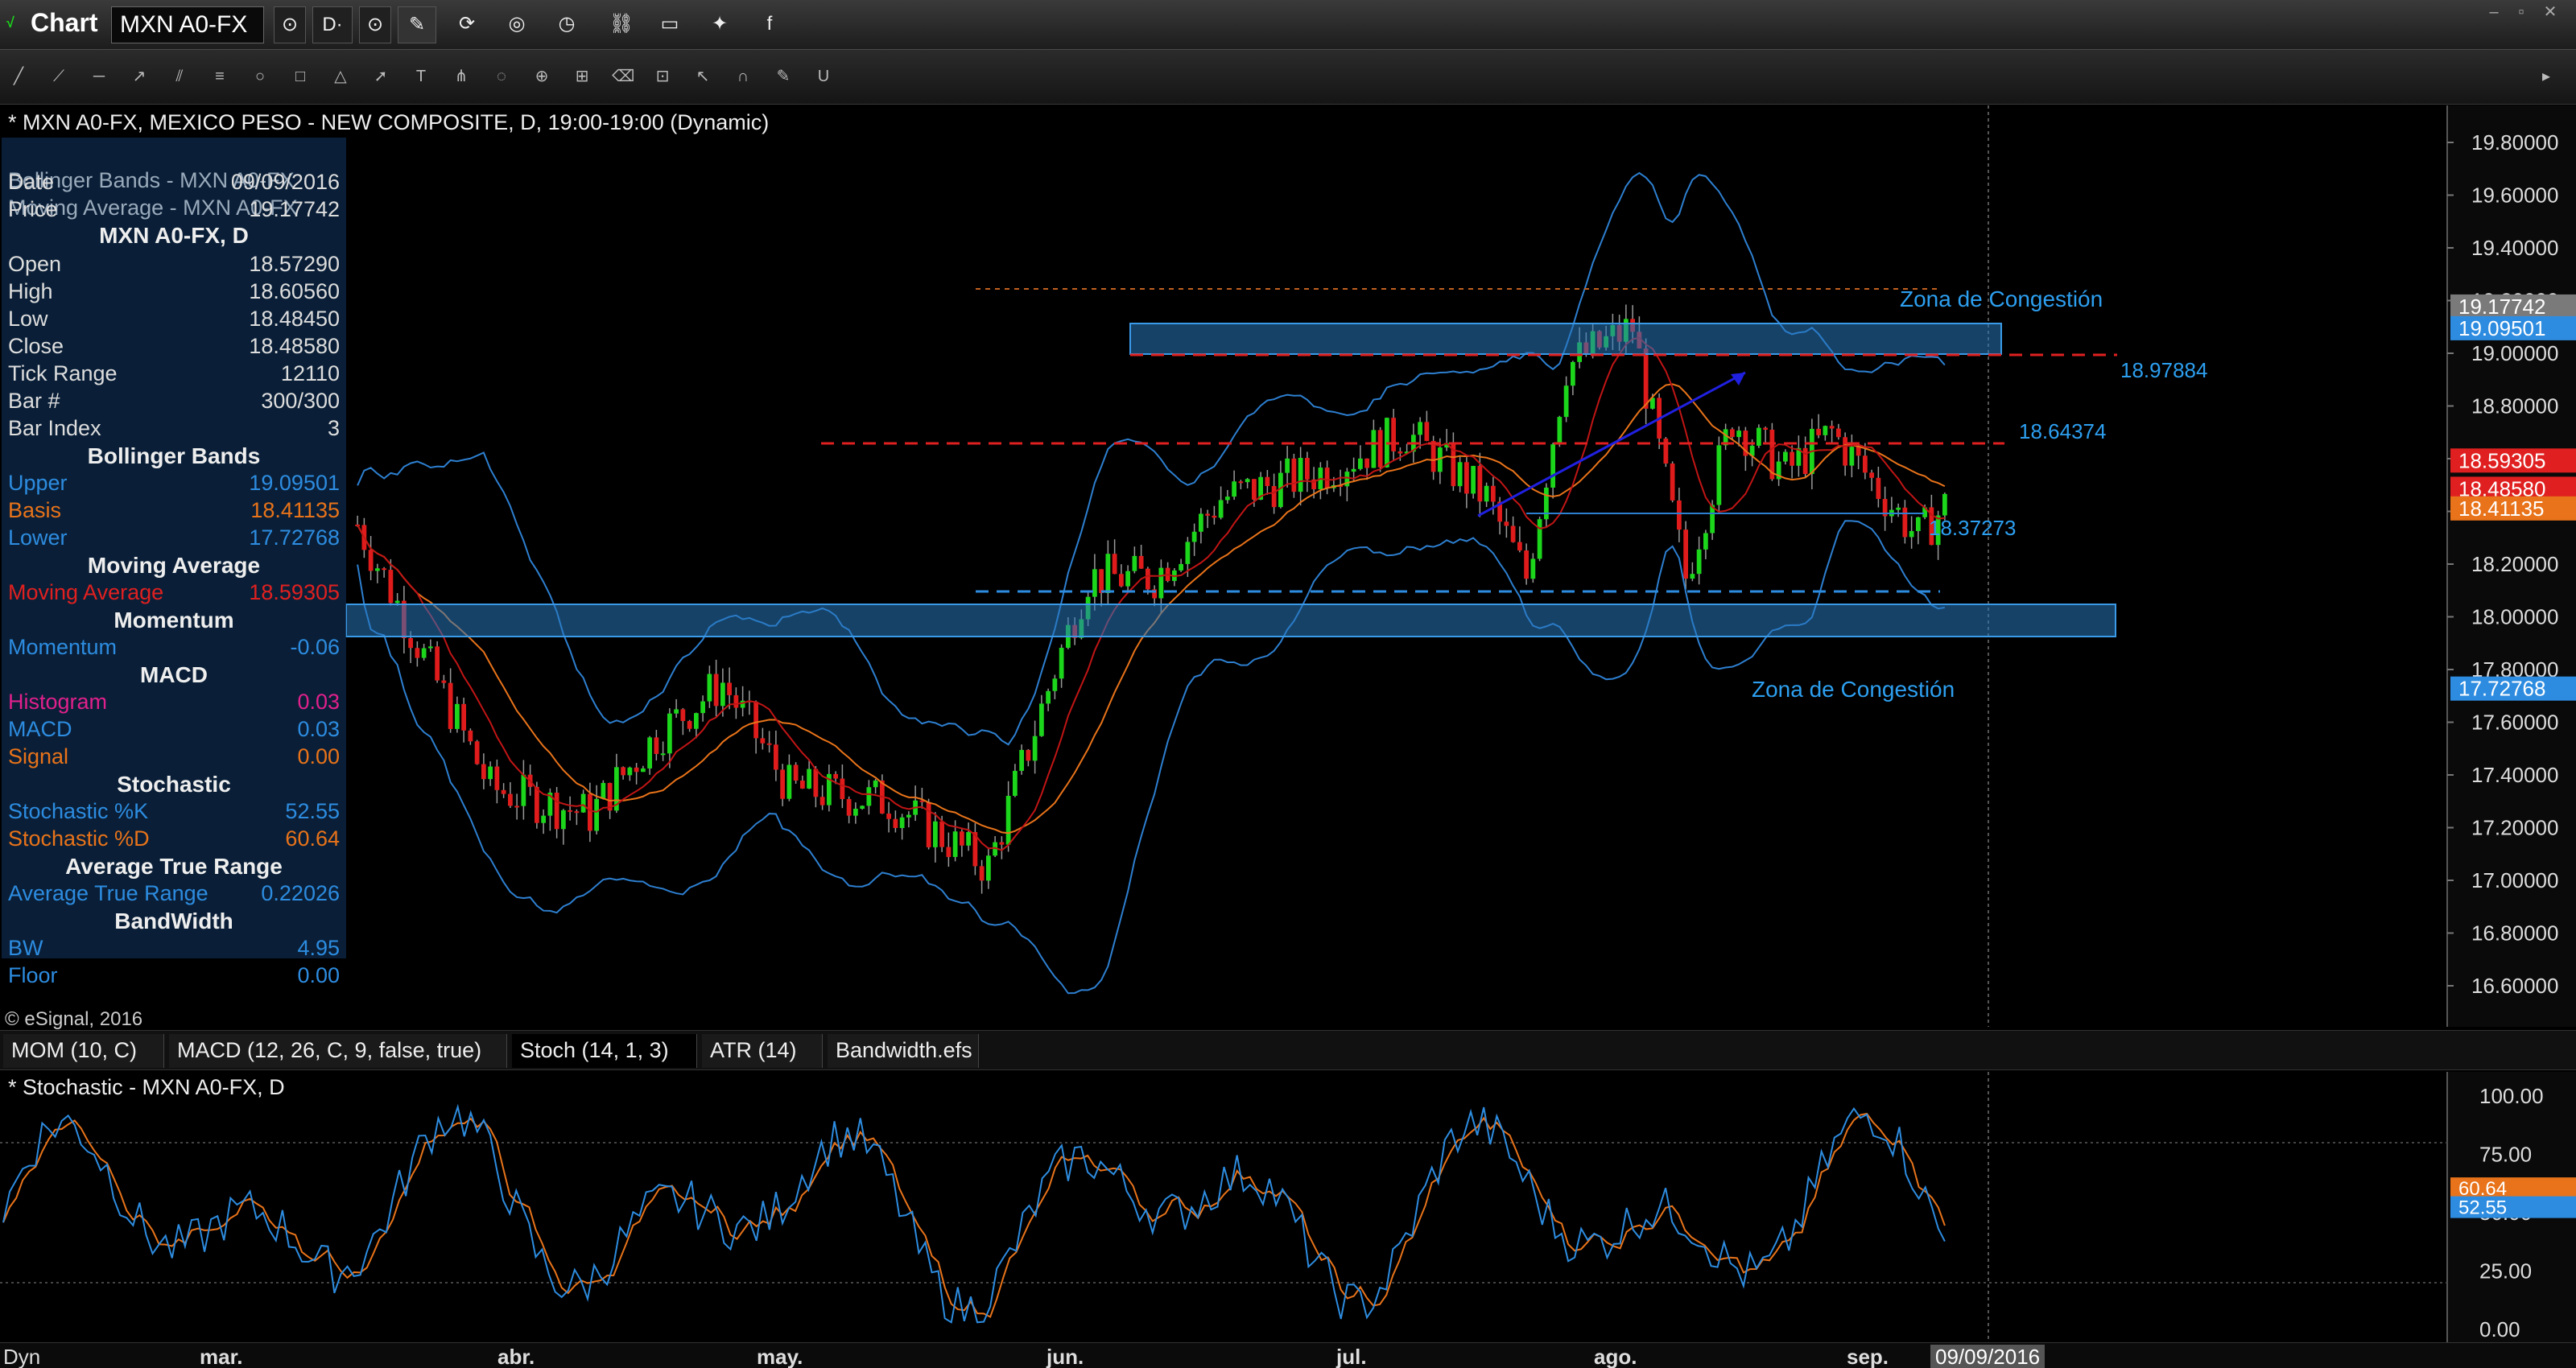 This screenshot has width=2576, height=1368. I want to click on cw-ma-row: Moving Average 18.59305, so click(174, 592).